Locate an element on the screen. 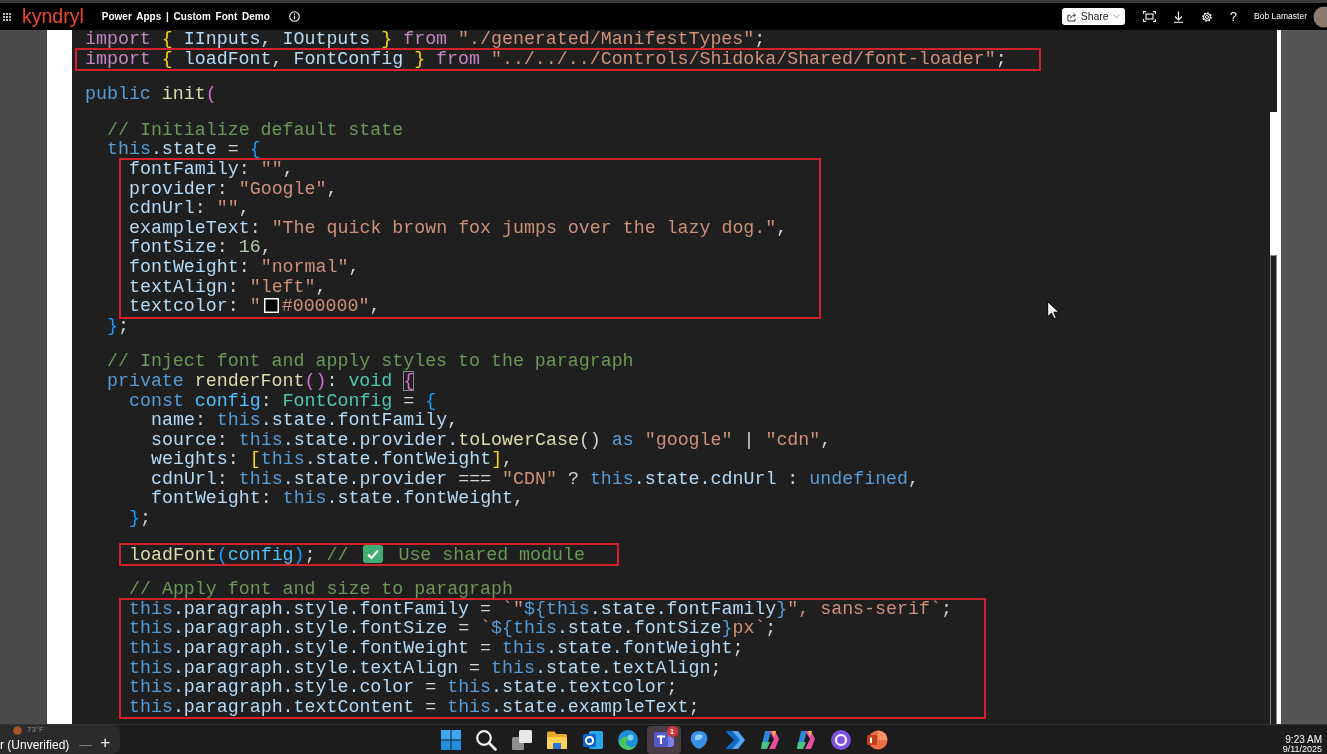 The image size is (1327, 754). clock-time: 9:23 AM is located at coordinates (1303, 739).